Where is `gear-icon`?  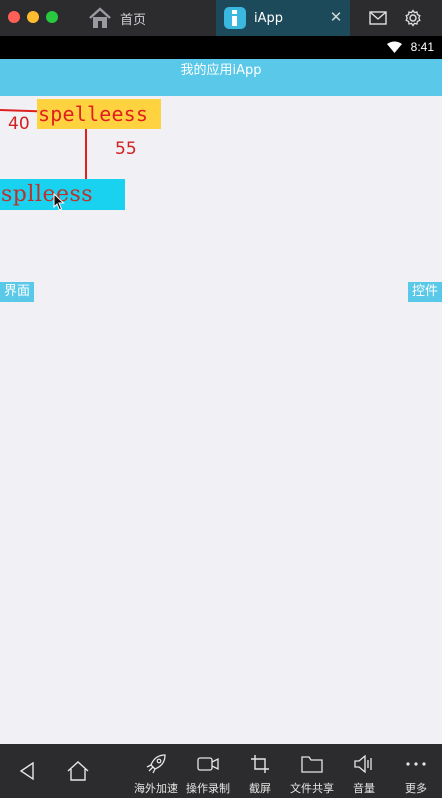
gear-icon is located at coordinates (413, 18).